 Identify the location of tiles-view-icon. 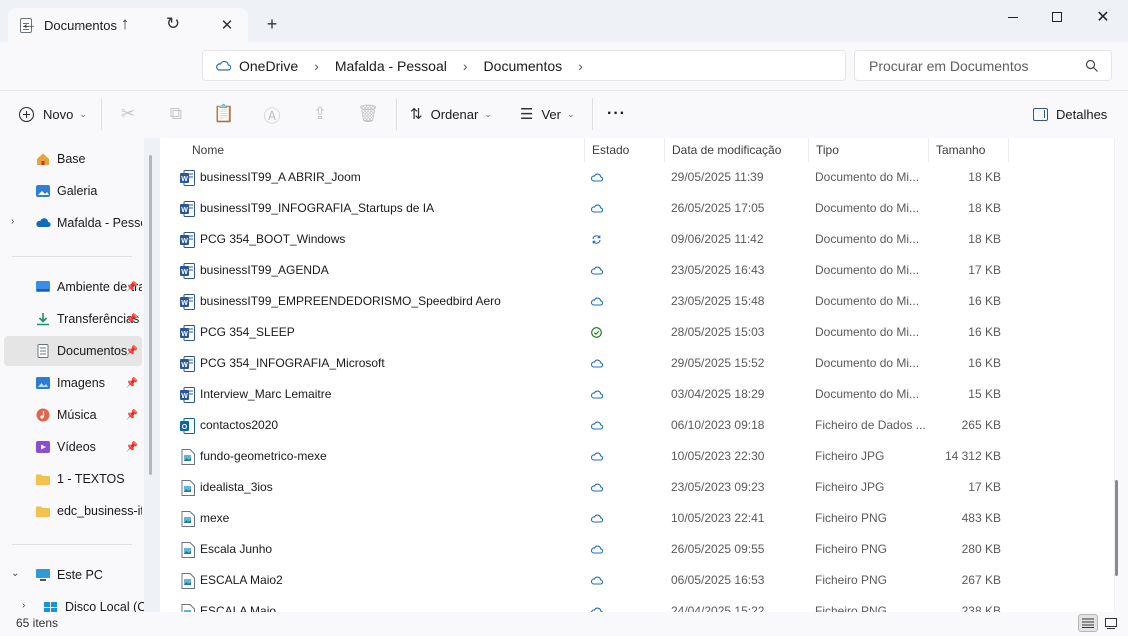
(1111, 623).